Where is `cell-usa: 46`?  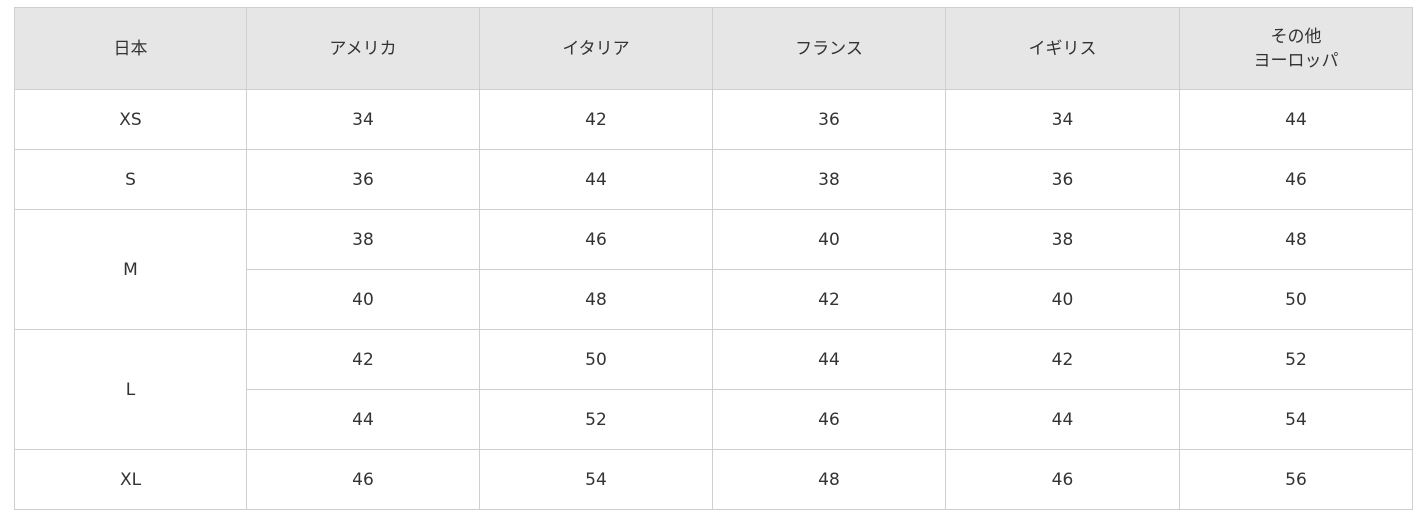 cell-usa: 46 is located at coordinates (363, 479).